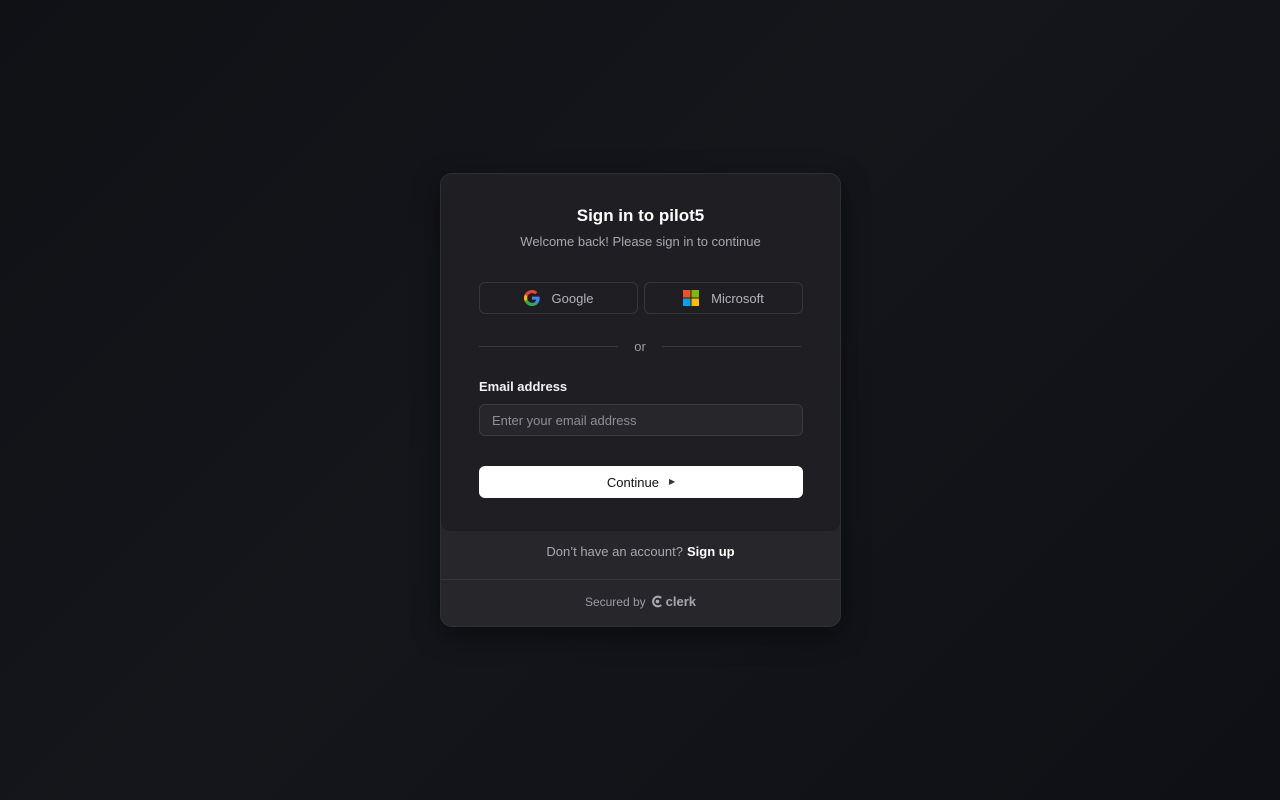 The width and height of the screenshot is (1280, 800). What do you see at coordinates (691, 298) in the screenshot?
I see `microsoft-icon` at bounding box center [691, 298].